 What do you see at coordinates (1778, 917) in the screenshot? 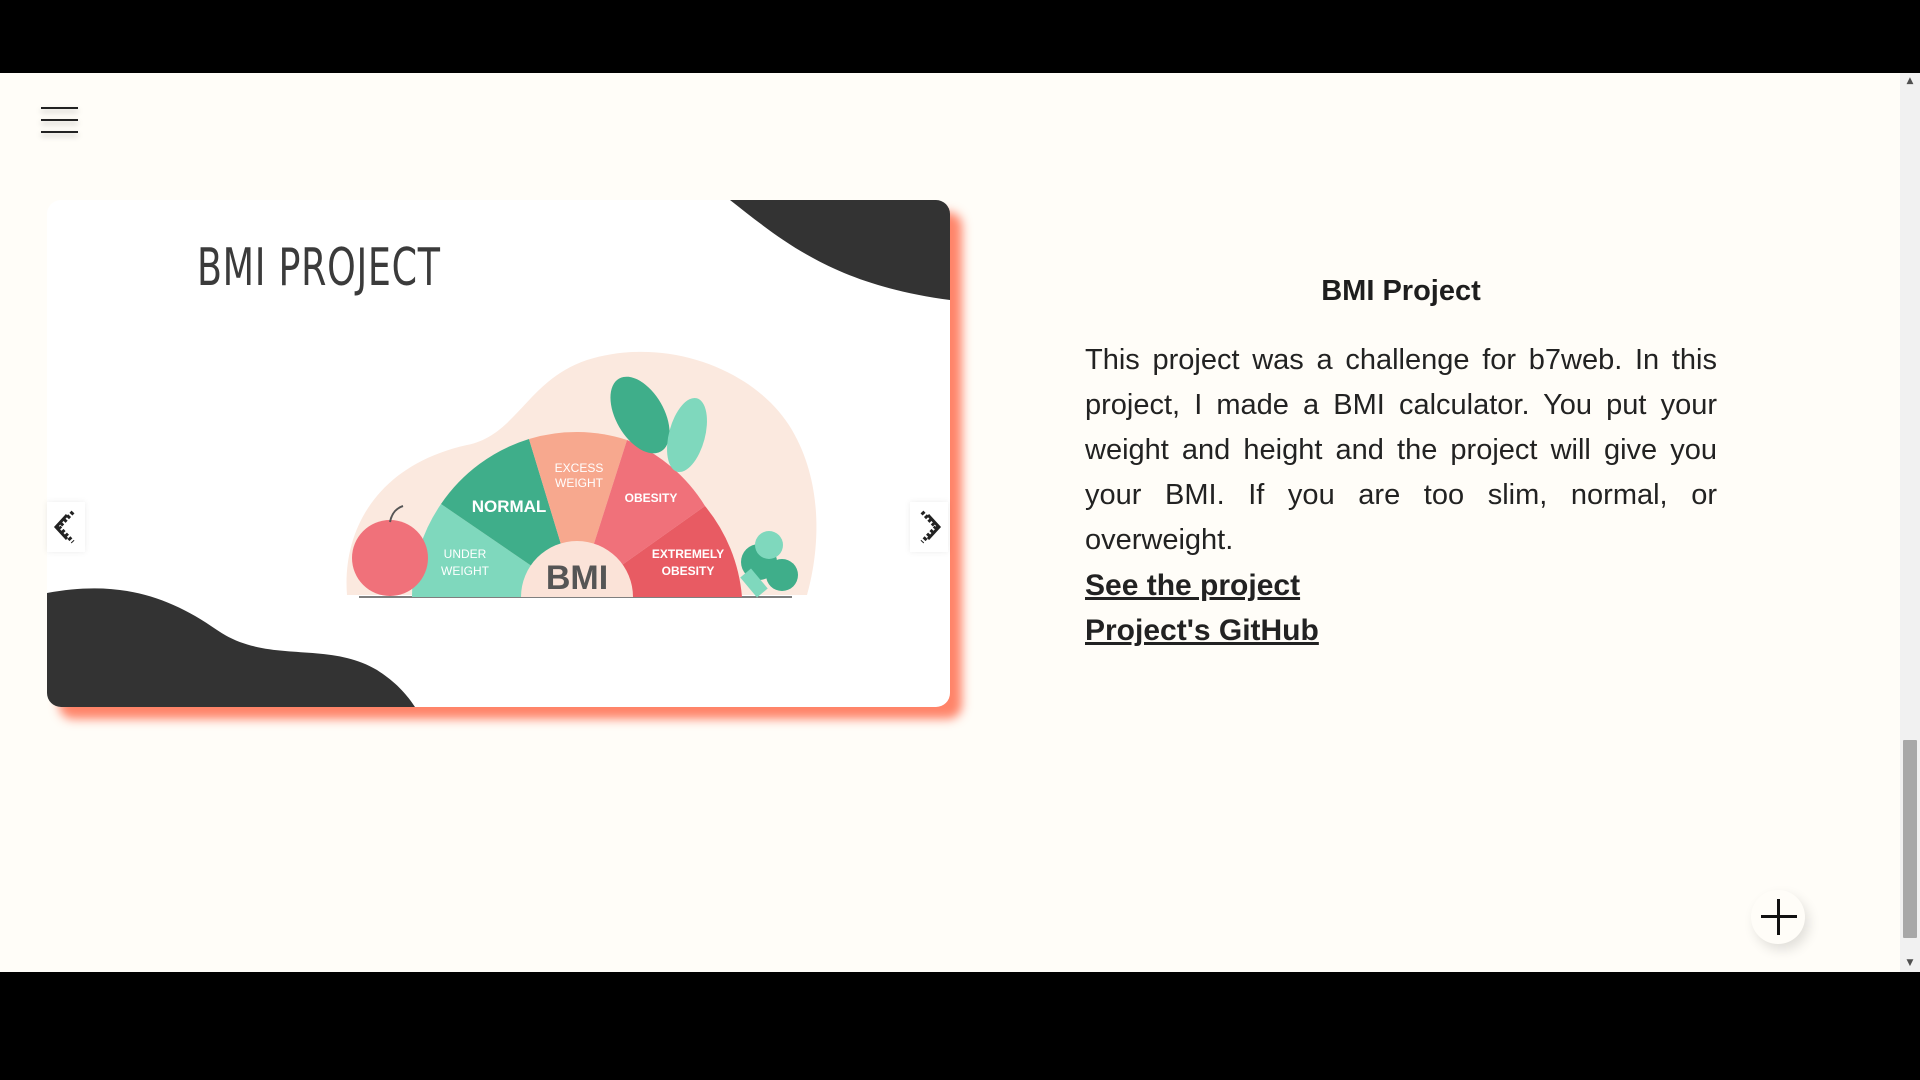
I see `add-button` at bounding box center [1778, 917].